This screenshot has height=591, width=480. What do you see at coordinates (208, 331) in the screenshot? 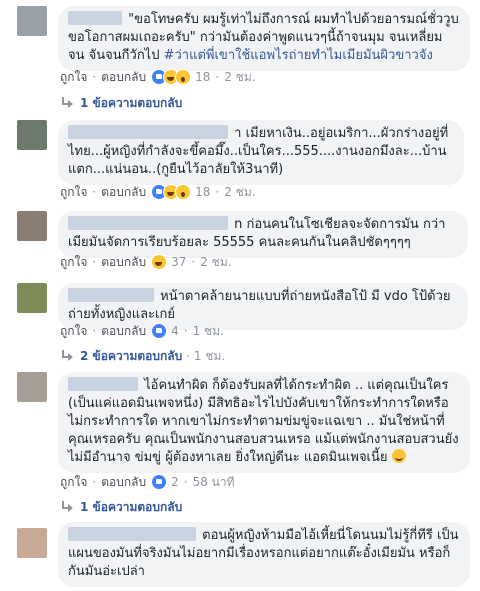
I see `comment-time: 1 ชม.` at bounding box center [208, 331].